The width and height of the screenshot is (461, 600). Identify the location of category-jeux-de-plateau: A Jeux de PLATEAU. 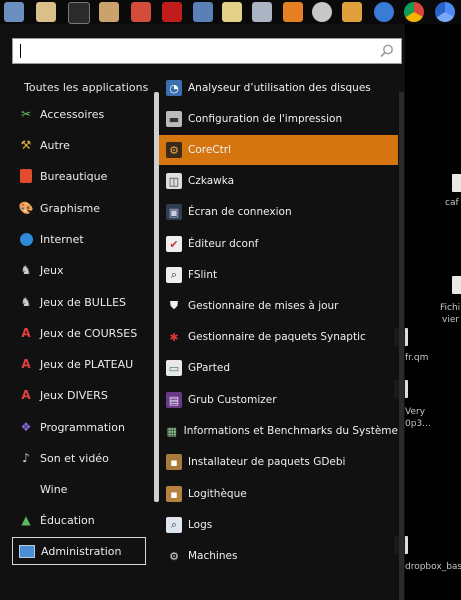
(79, 364).